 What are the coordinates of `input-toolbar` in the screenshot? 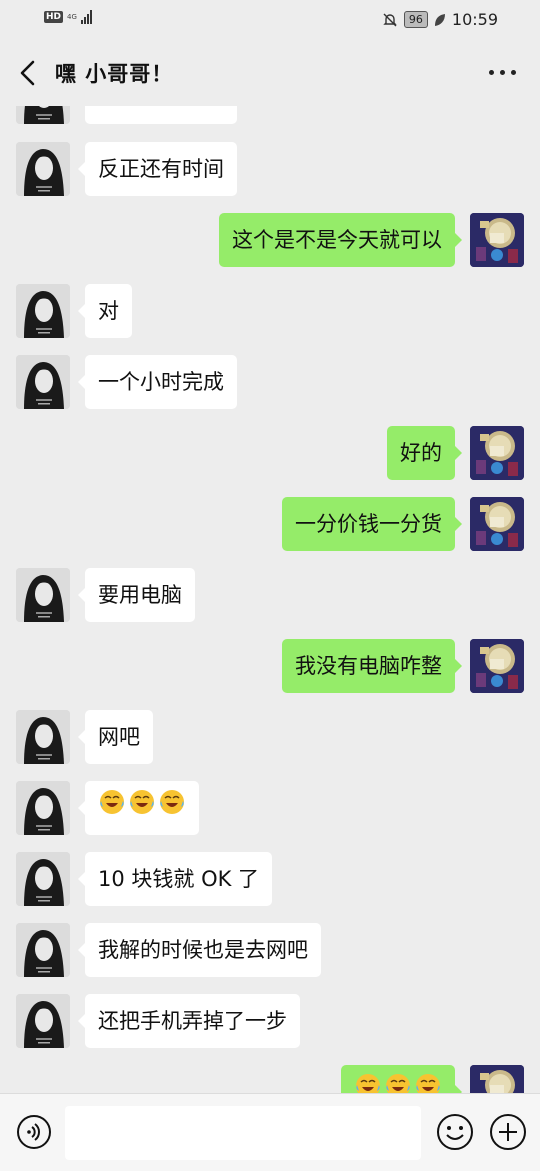 It's located at (270, 1132).